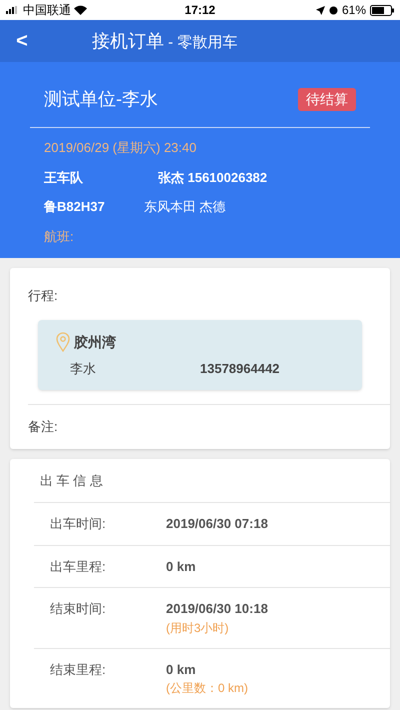  I want to click on status-badge: 待结算, so click(327, 99).